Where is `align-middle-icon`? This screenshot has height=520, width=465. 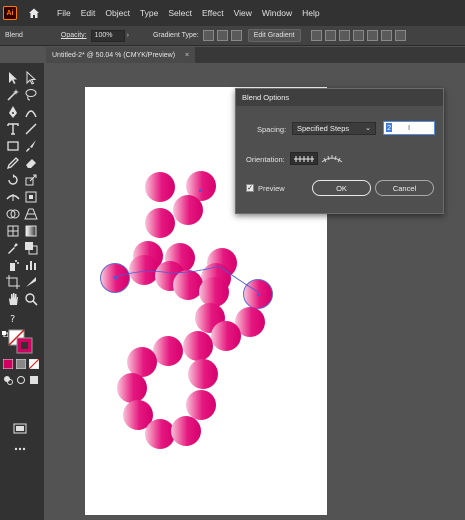
align-middle-icon is located at coordinates (372, 35).